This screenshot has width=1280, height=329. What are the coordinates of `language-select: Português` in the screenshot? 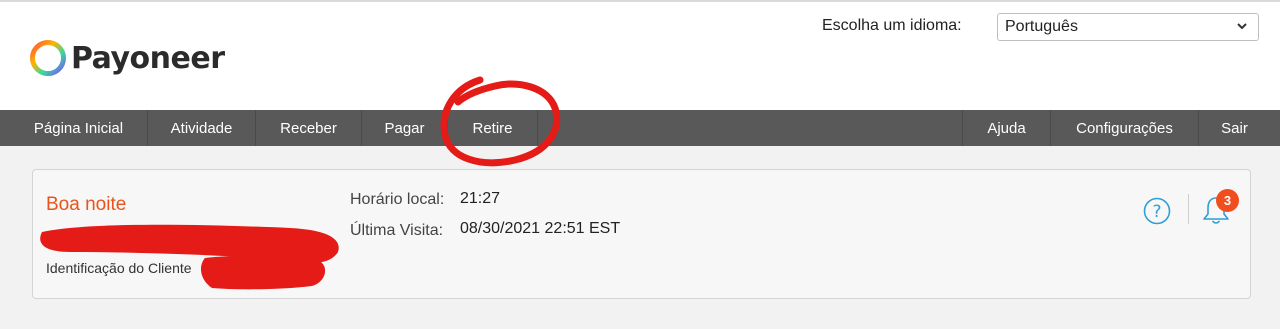 It's located at (1128, 27).